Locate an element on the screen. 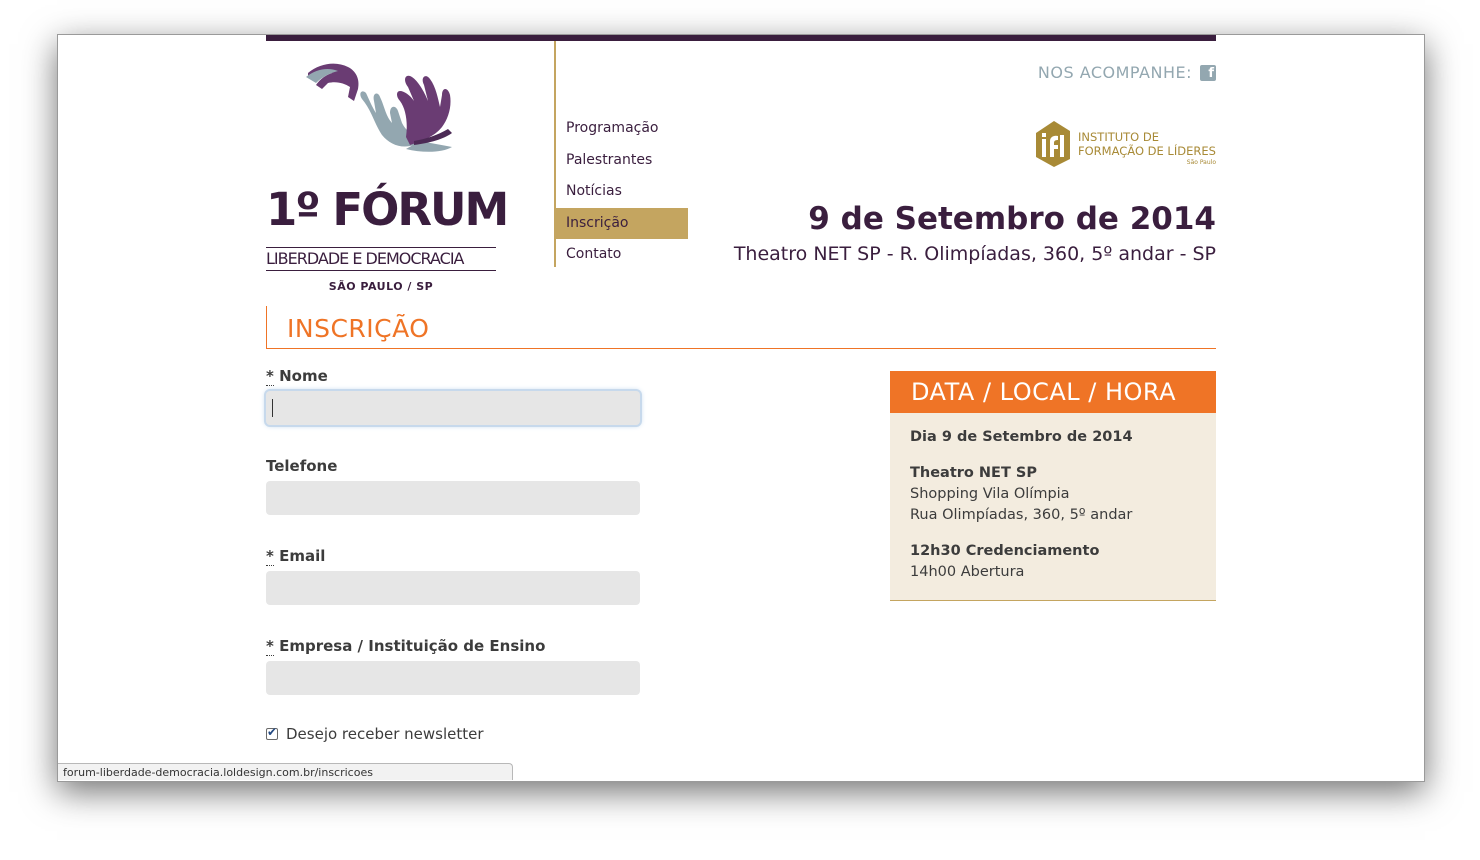  info-box-title: DATA / LOCAL / HORA is located at coordinates (1053, 392).